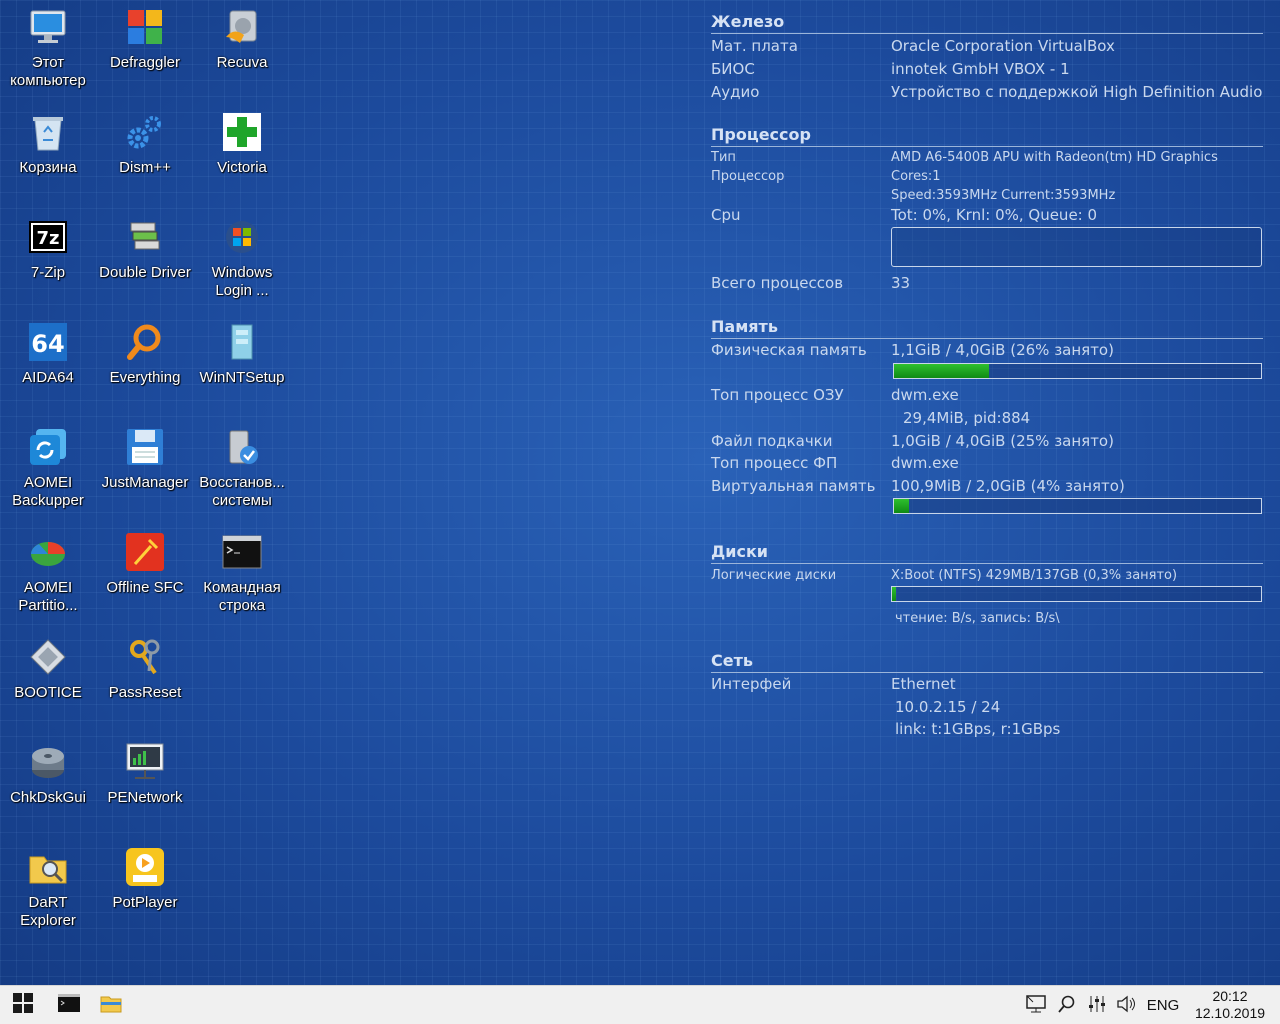  I want to click on value-motherboard: Oracle Corporation VirtualBox, so click(1003, 46).